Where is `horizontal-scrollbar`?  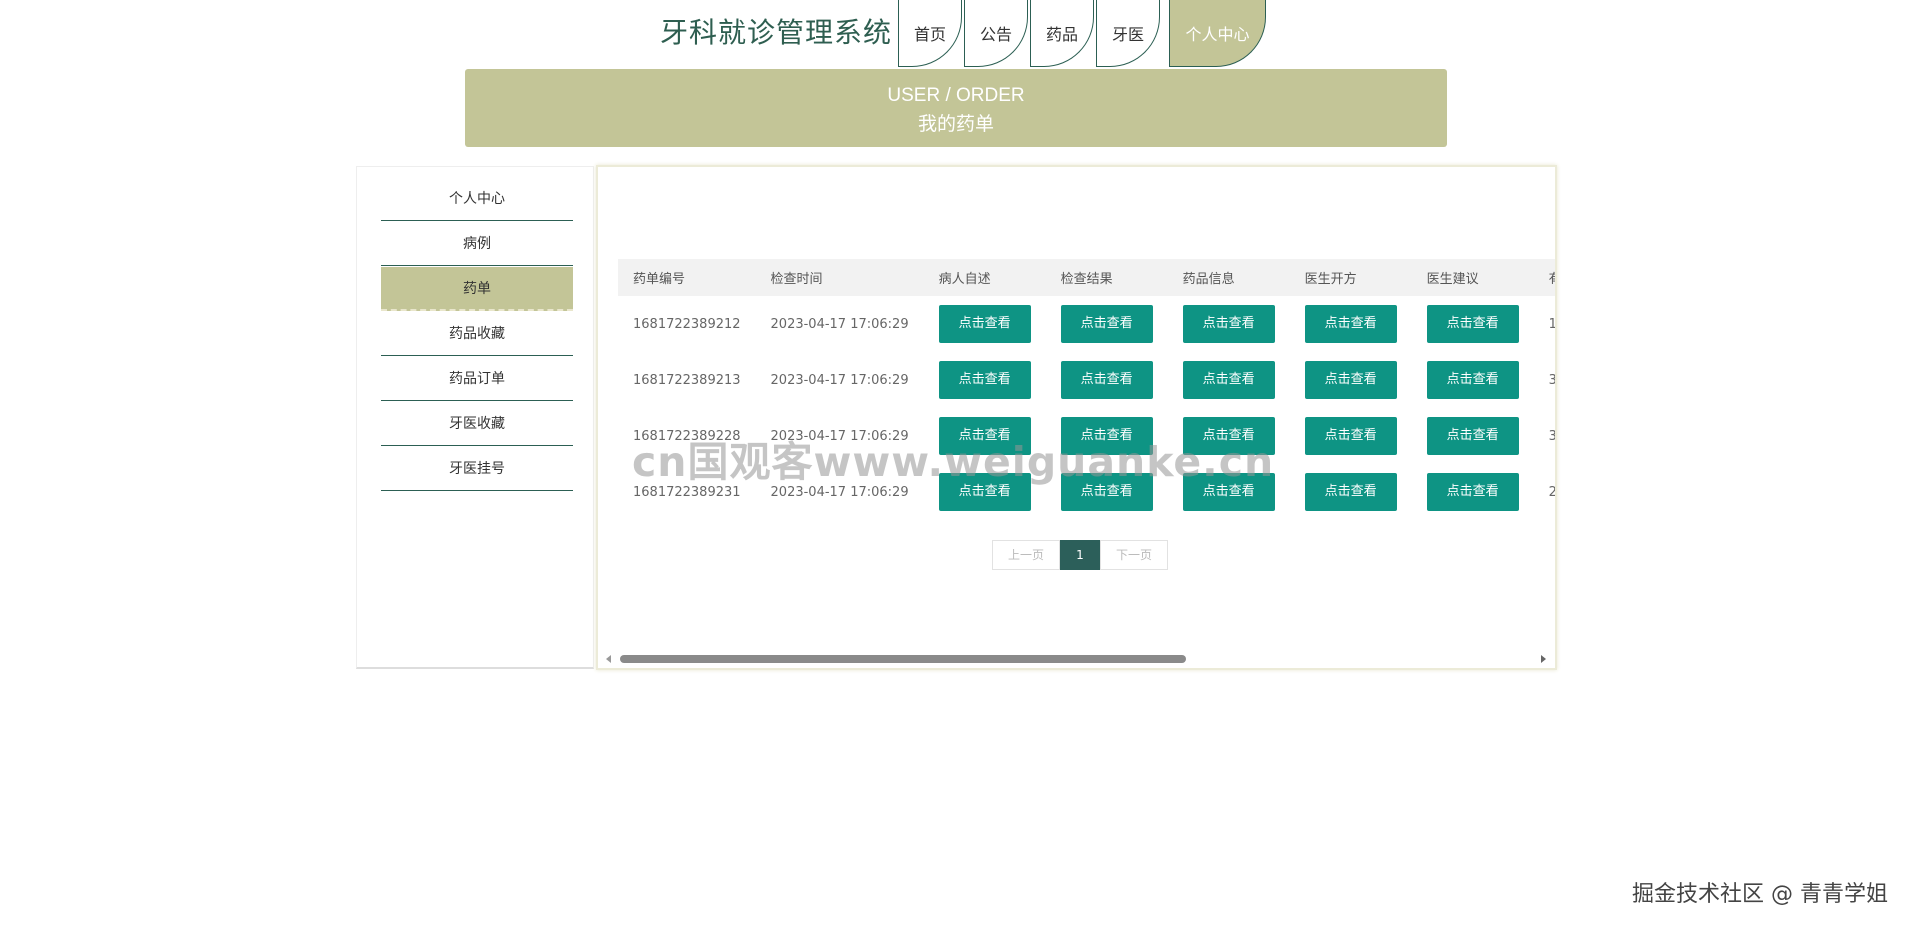
horizontal-scrollbar is located at coordinates (1076, 659).